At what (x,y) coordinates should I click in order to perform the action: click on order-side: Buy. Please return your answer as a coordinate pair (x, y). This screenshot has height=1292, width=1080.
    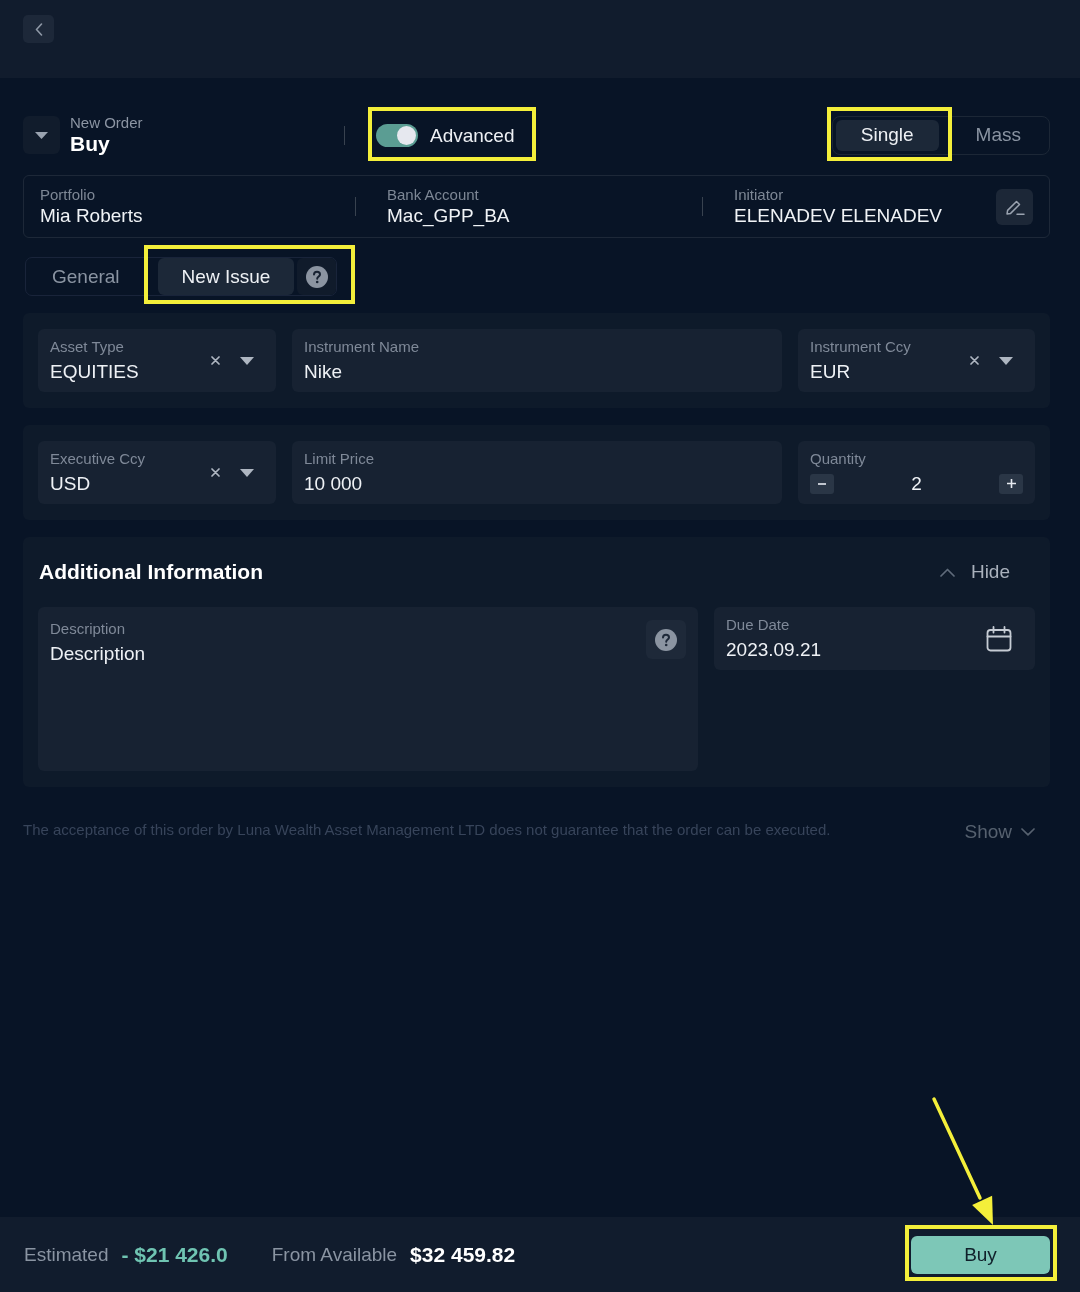
    Looking at the image, I should click on (90, 144).